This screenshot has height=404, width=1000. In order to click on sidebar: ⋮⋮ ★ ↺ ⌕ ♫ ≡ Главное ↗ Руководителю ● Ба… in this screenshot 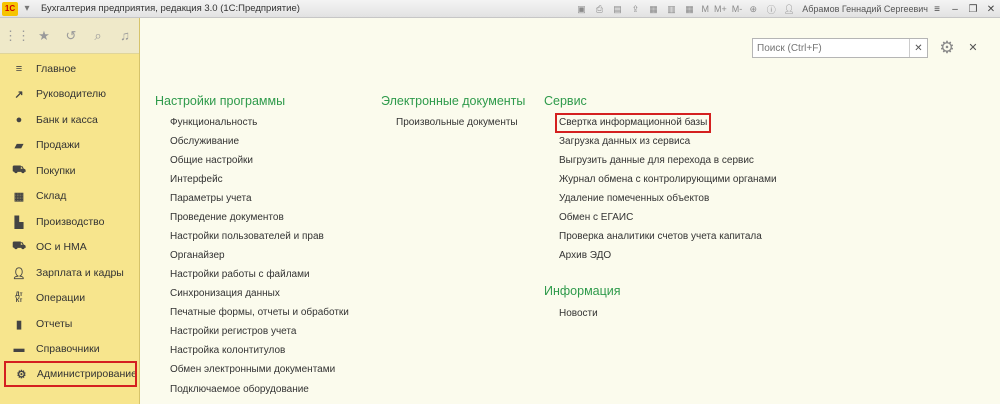, I will do `click(70, 211)`.